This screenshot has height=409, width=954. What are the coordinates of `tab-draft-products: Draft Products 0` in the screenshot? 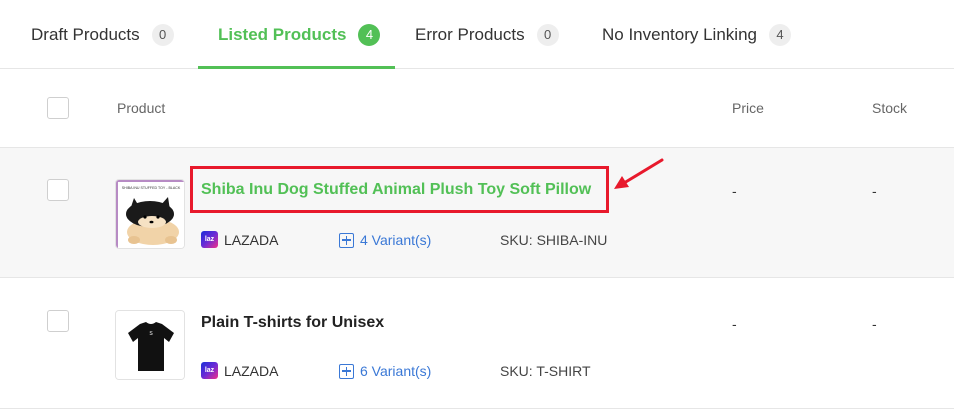 It's located at (102, 34).